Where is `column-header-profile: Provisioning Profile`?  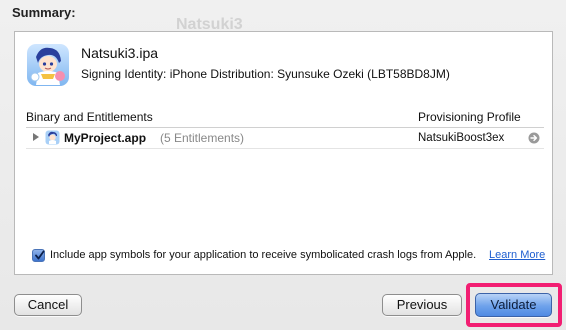 column-header-profile: Provisioning Profile is located at coordinates (469, 117).